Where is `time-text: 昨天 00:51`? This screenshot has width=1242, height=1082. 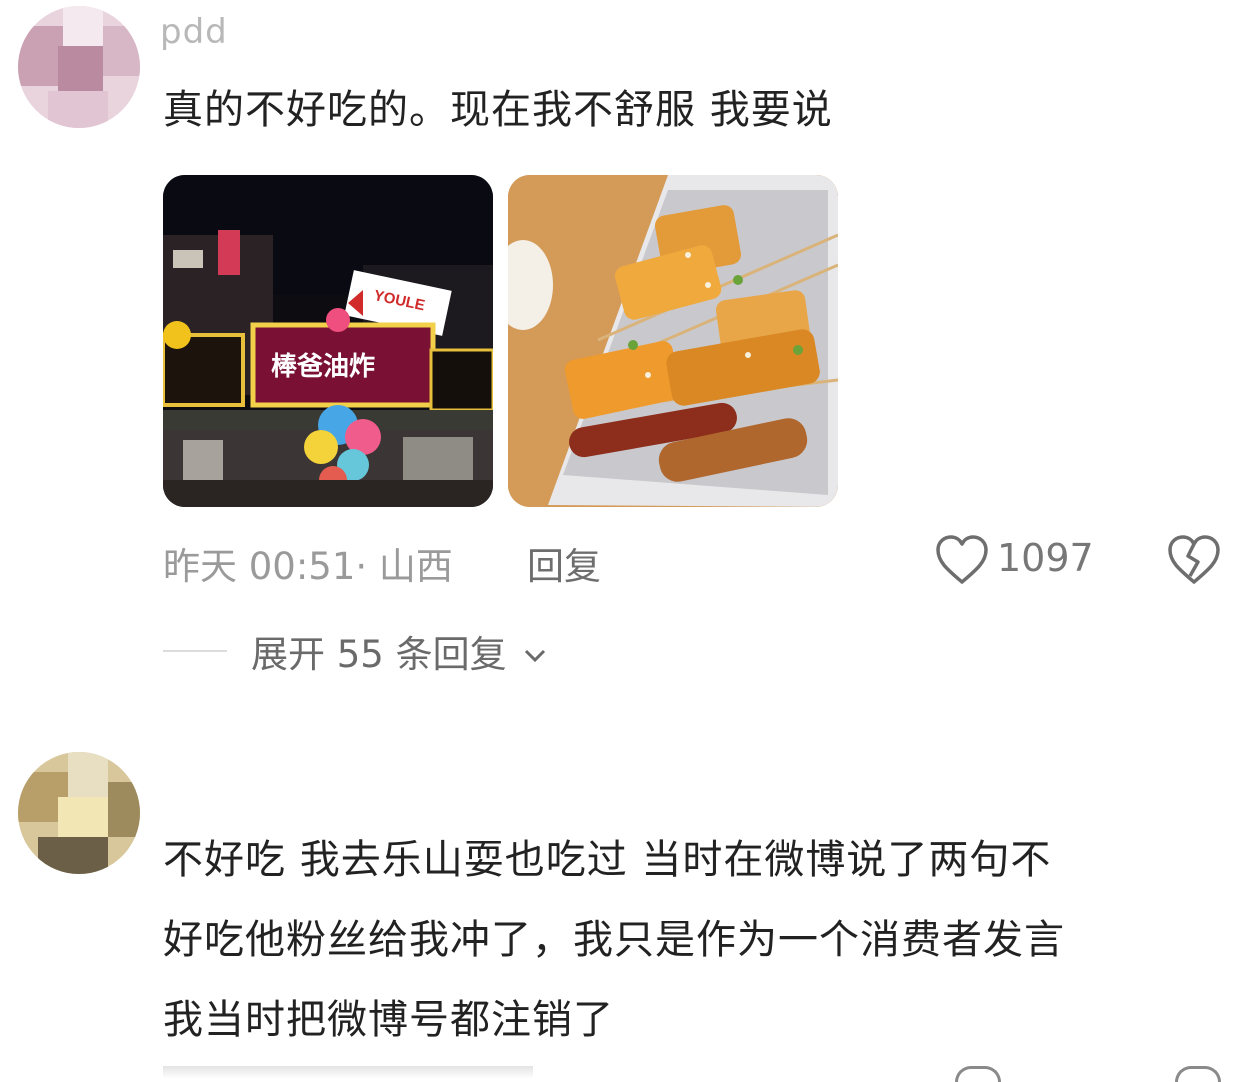
time-text: 昨天 00:51 is located at coordinates (259, 566).